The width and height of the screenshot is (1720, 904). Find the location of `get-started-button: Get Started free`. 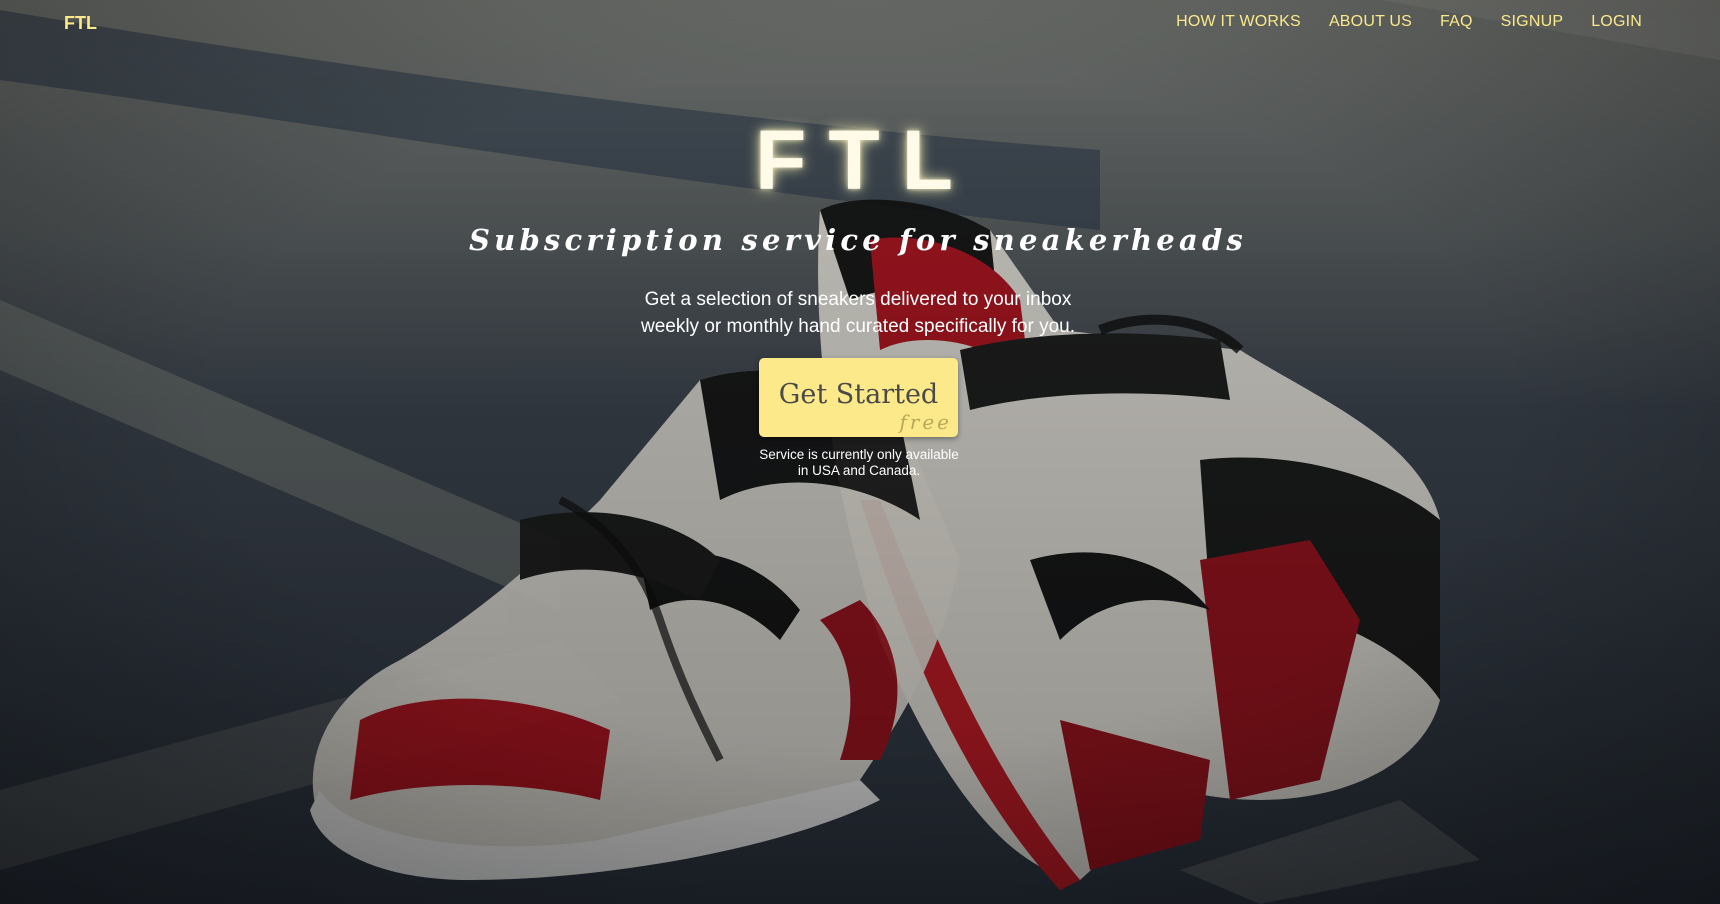

get-started-button: Get Started free is located at coordinates (858, 397).